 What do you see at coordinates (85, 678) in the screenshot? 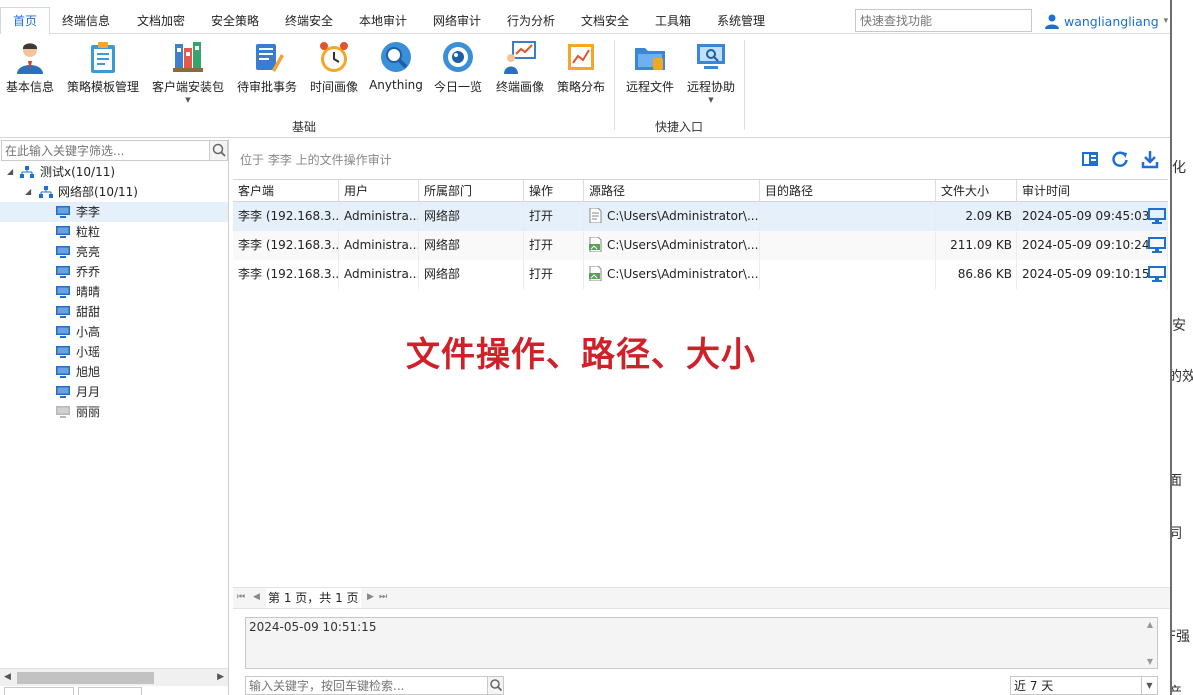
I see `scrollbar-thumb` at bounding box center [85, 678].